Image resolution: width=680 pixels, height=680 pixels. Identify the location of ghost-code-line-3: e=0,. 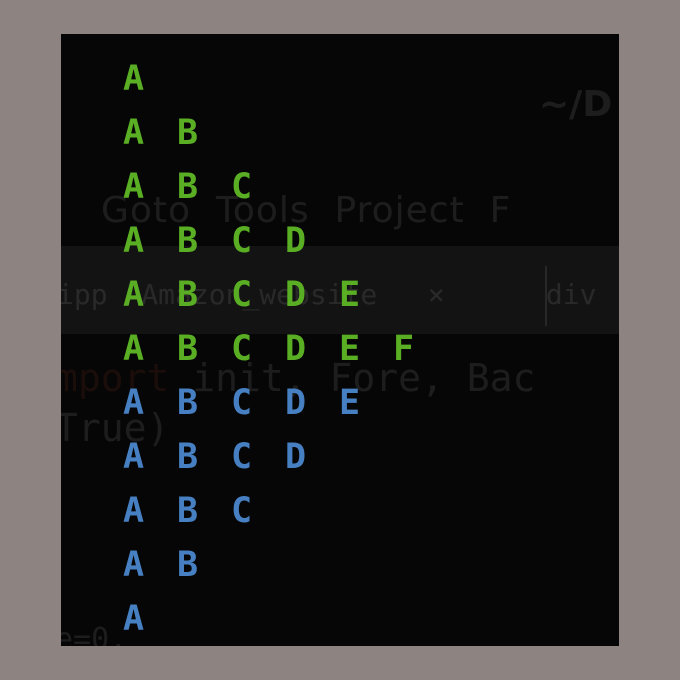
(94, 634).